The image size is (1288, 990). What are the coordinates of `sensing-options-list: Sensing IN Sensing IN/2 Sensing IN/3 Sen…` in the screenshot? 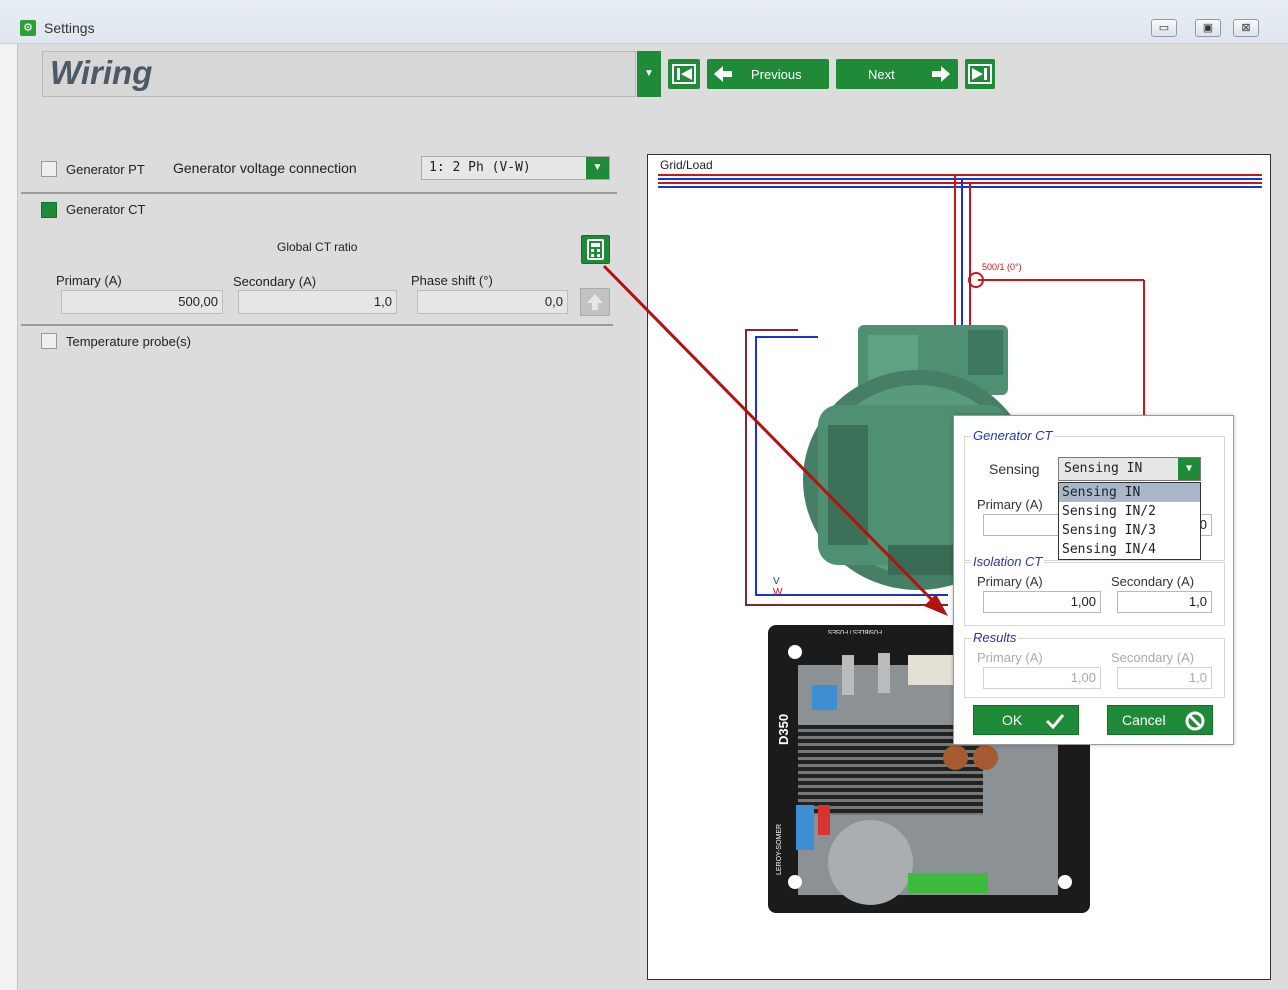 It's located at (1129, 521).